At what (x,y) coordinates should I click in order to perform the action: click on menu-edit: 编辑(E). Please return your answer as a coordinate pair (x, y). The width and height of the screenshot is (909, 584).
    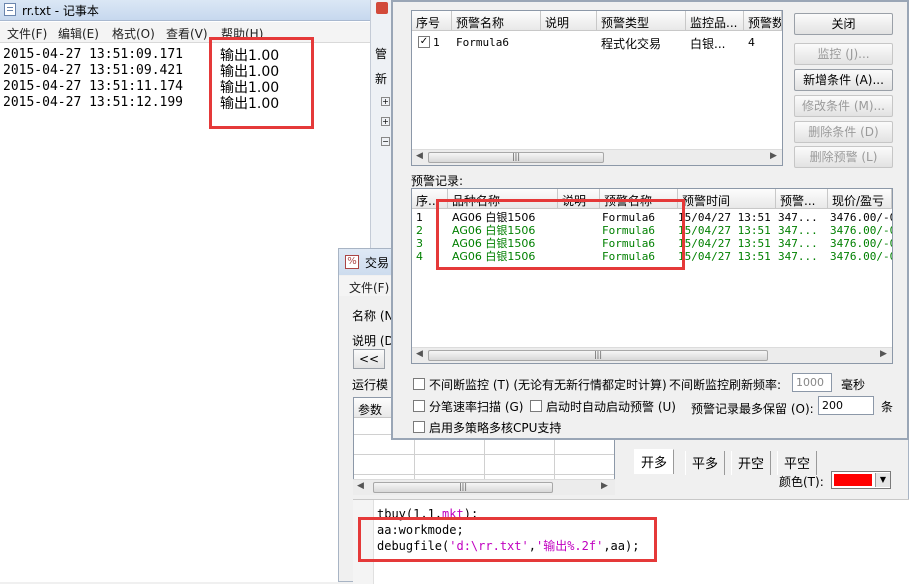
    Looking at the image, I should click on (78, 33).